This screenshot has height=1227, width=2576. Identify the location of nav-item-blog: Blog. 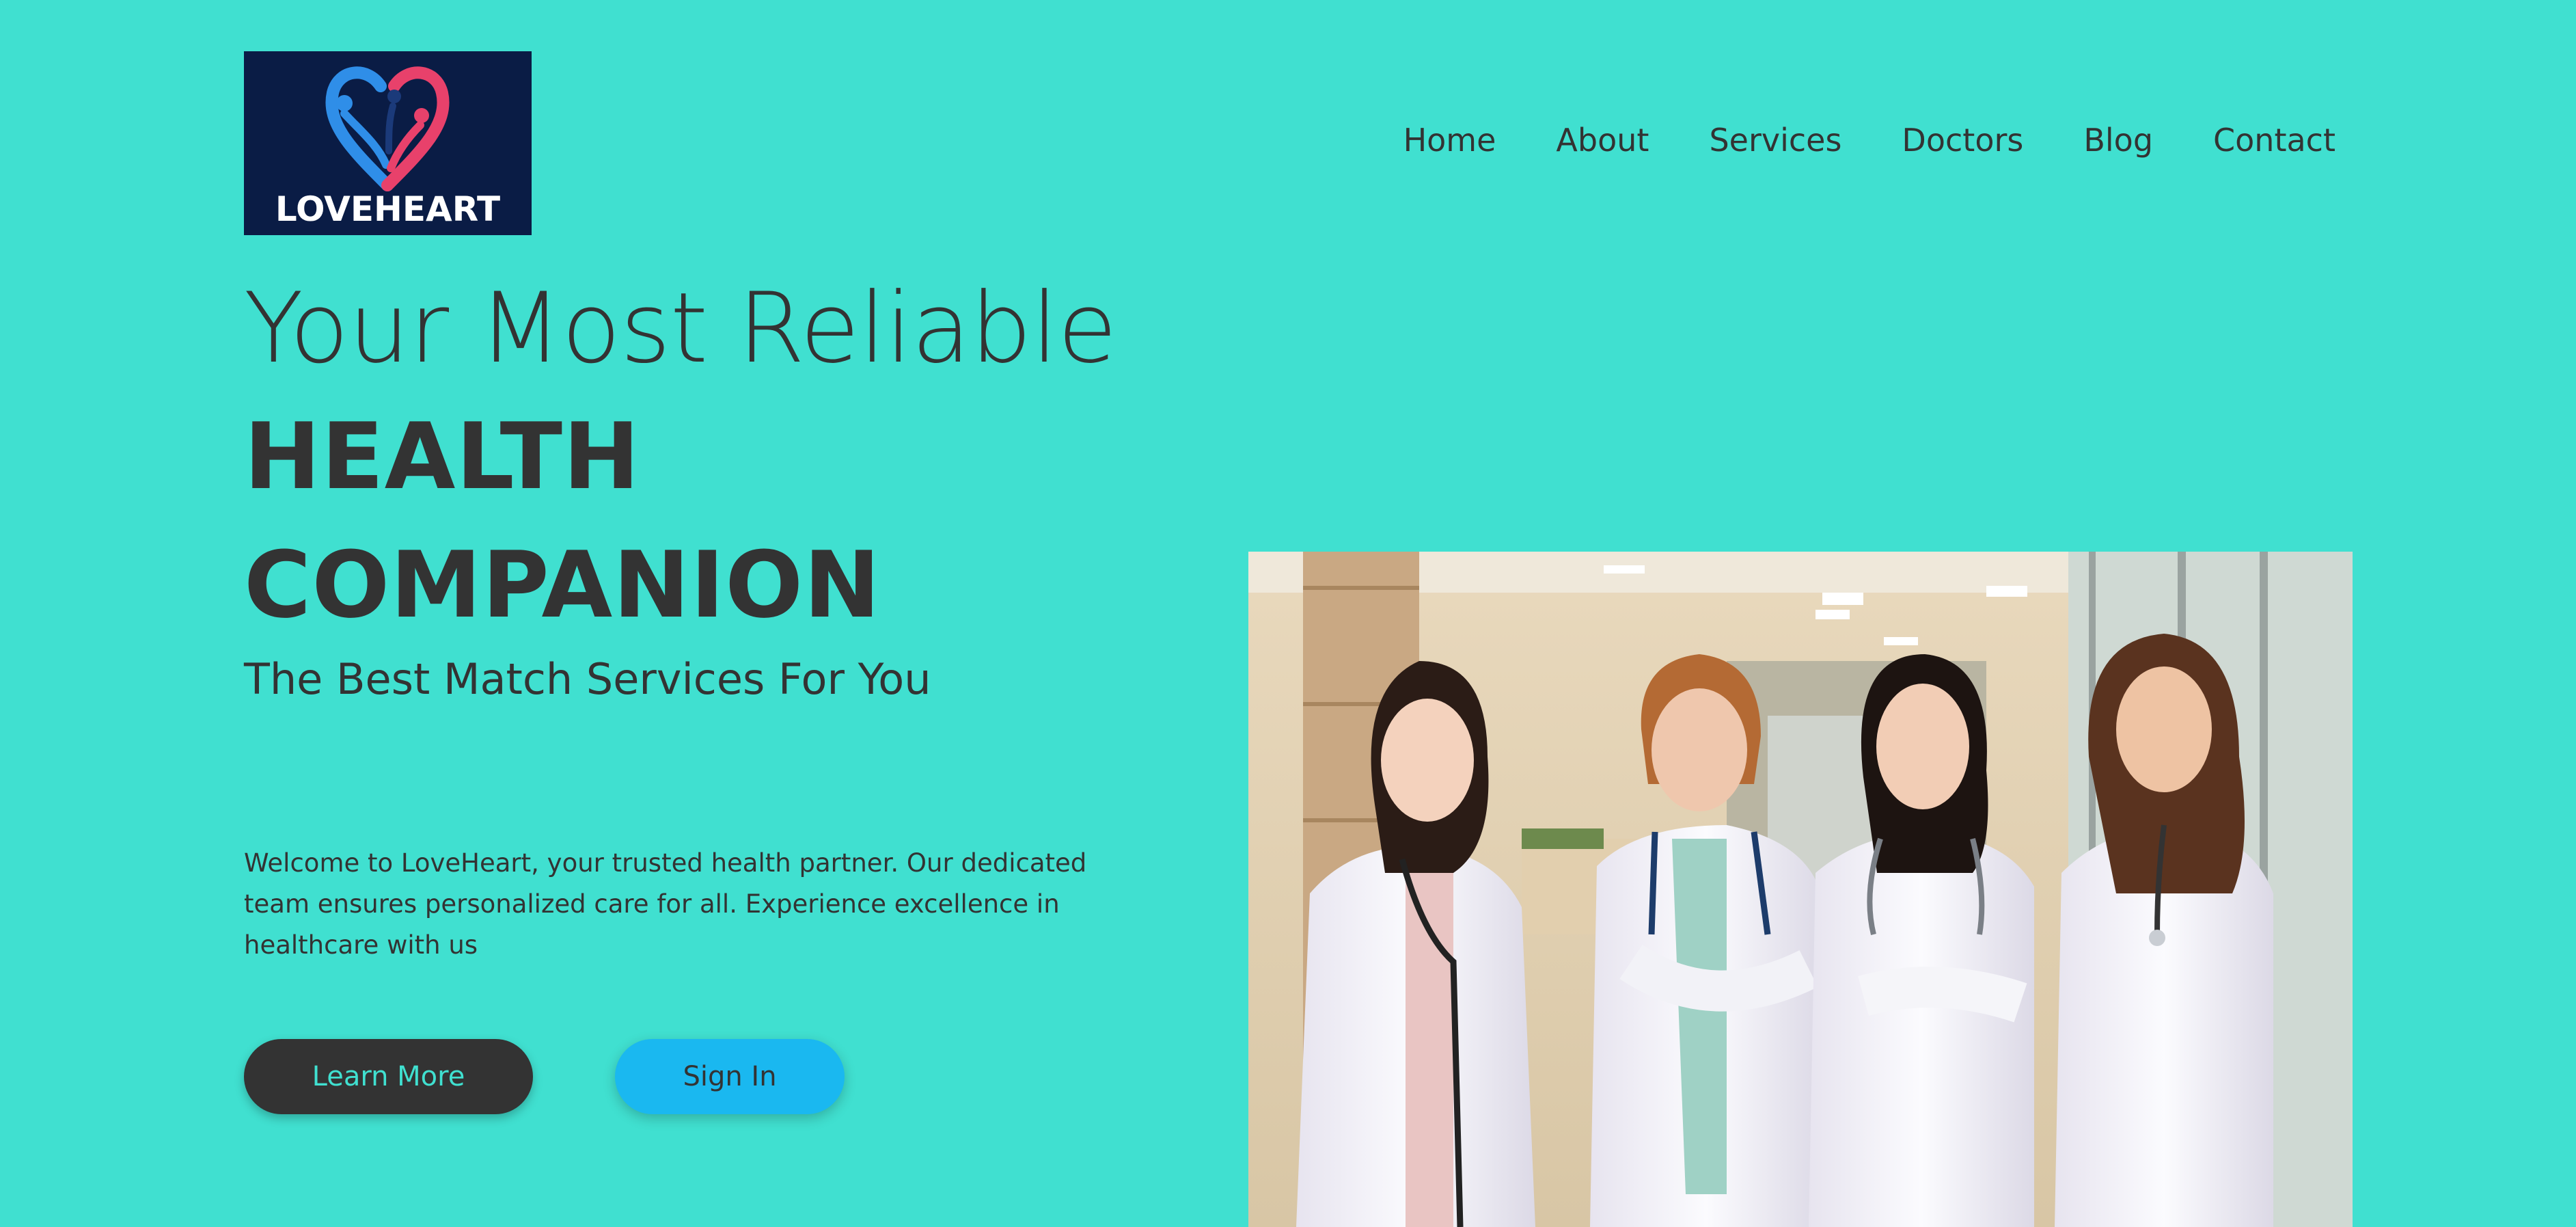
(2118, 140).